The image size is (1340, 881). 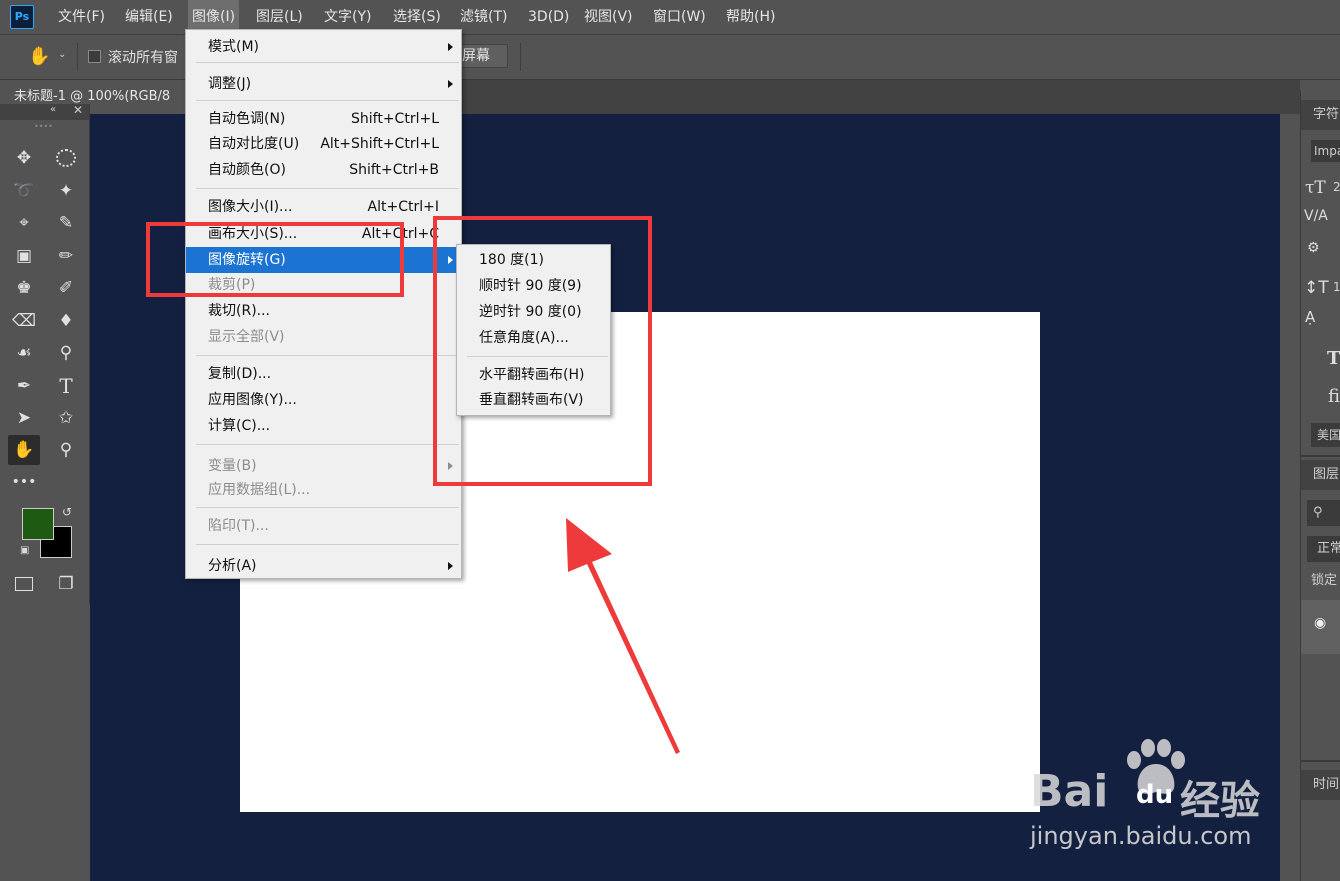 What do you see at coordinates (66, 256) in the screenshot?
I see `brush-tool-icon: ✏` at bounding box center [66, 256].